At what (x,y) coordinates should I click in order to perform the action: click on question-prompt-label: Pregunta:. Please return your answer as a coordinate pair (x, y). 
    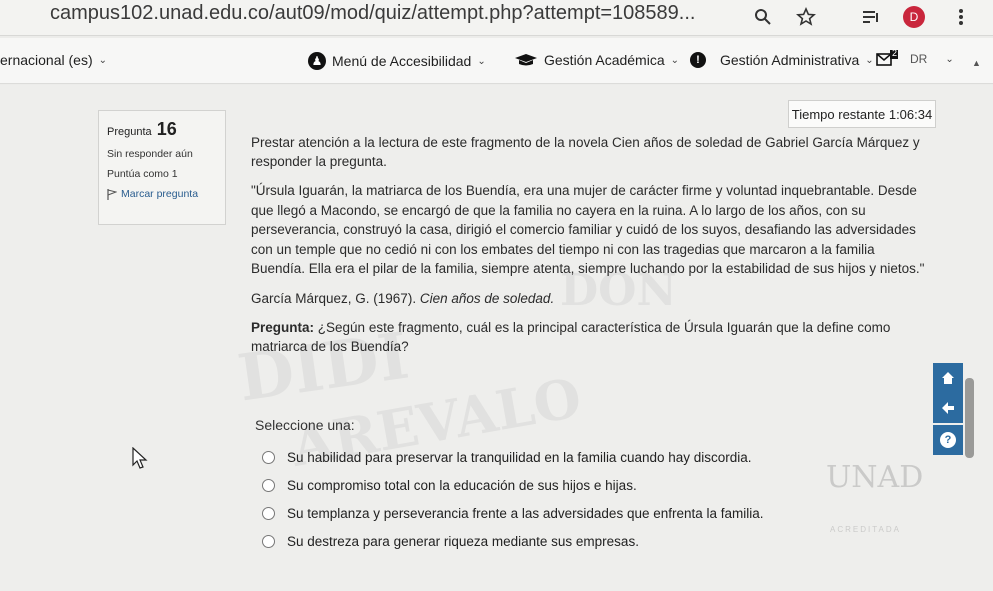
    Looking at the image, I should click on (283, 327).